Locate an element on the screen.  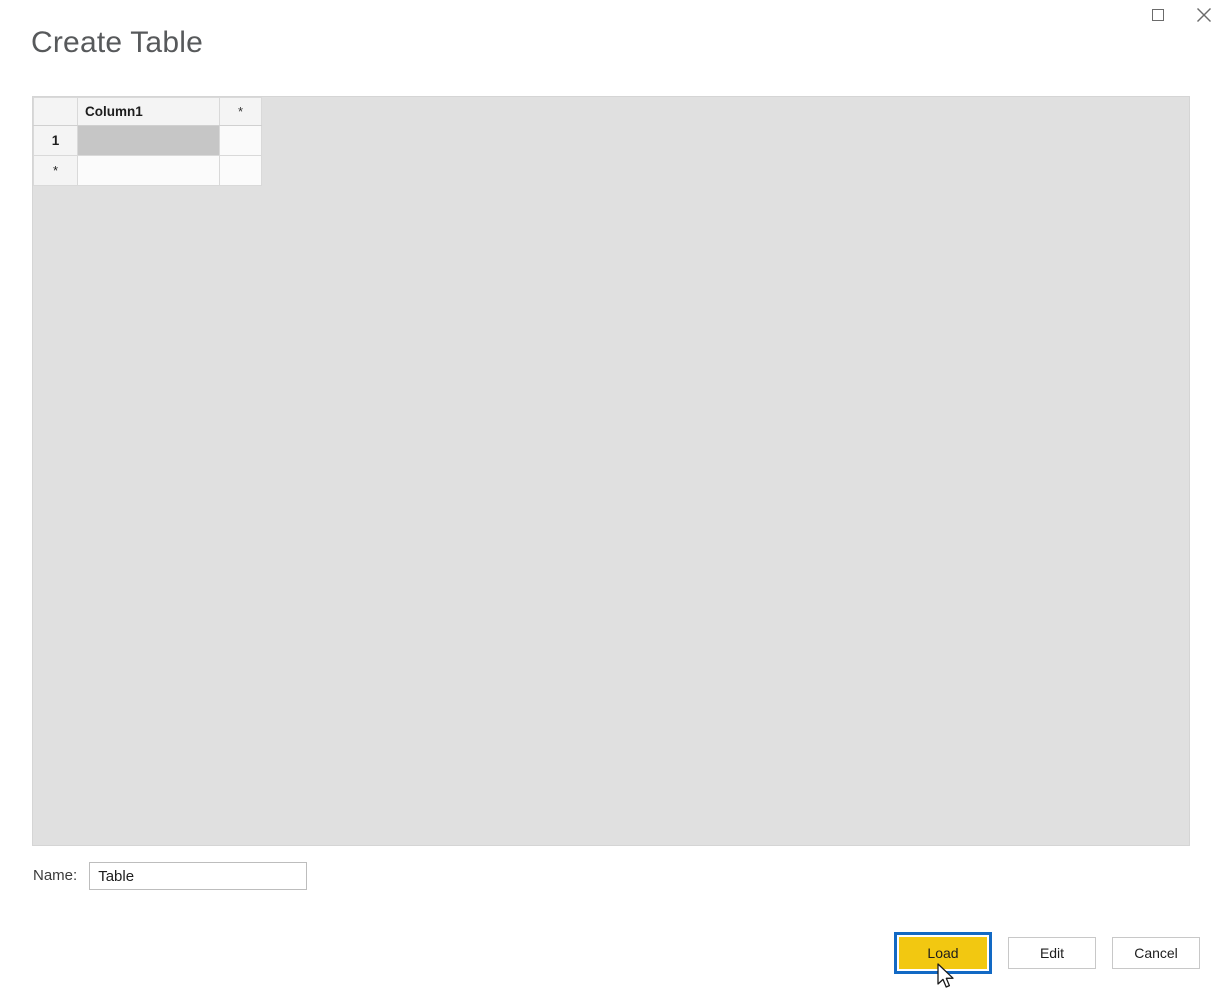
grid-cell-row1-column1 is located at coordinates (148, 140).